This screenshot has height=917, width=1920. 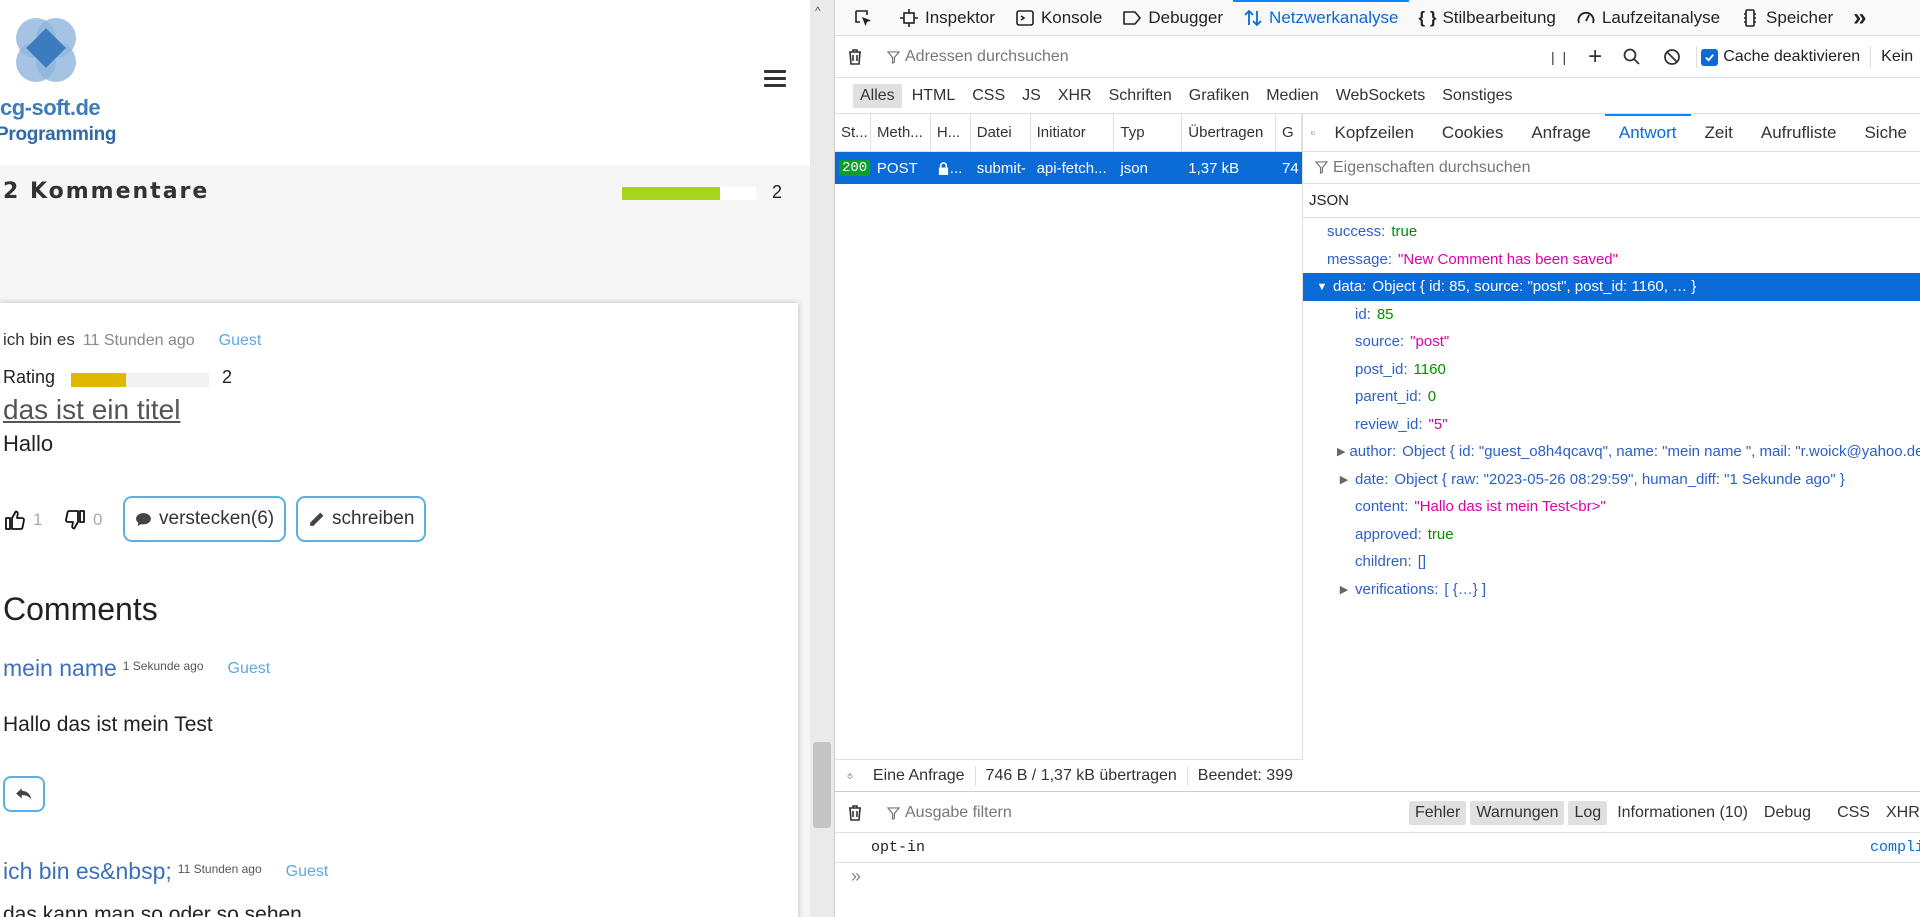 What do you see at coordinates (1611, 370) in the screenshot?
I see `json-row: post_id: 1160` at bounding box center [1611, 370].